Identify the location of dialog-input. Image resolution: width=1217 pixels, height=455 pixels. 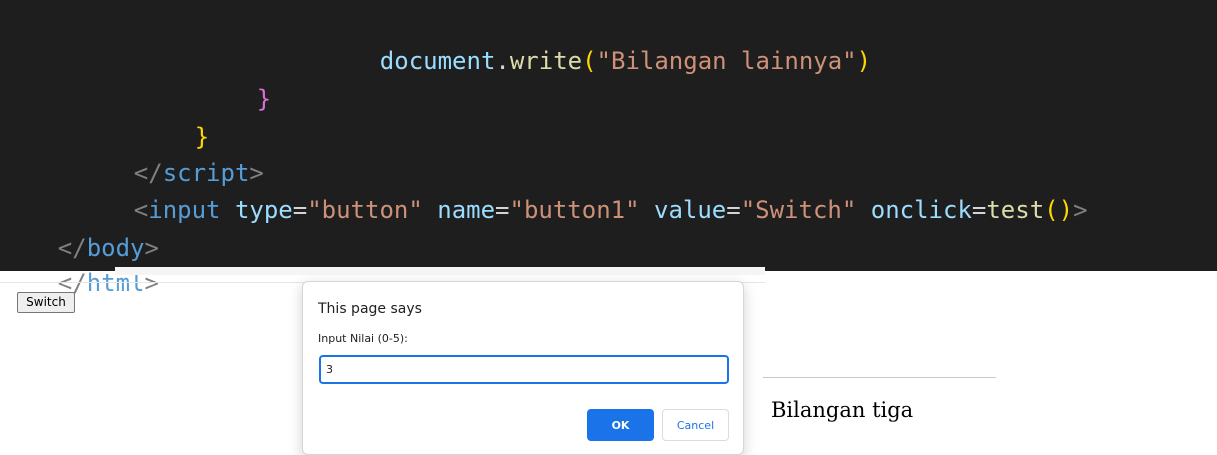
(524, 369).